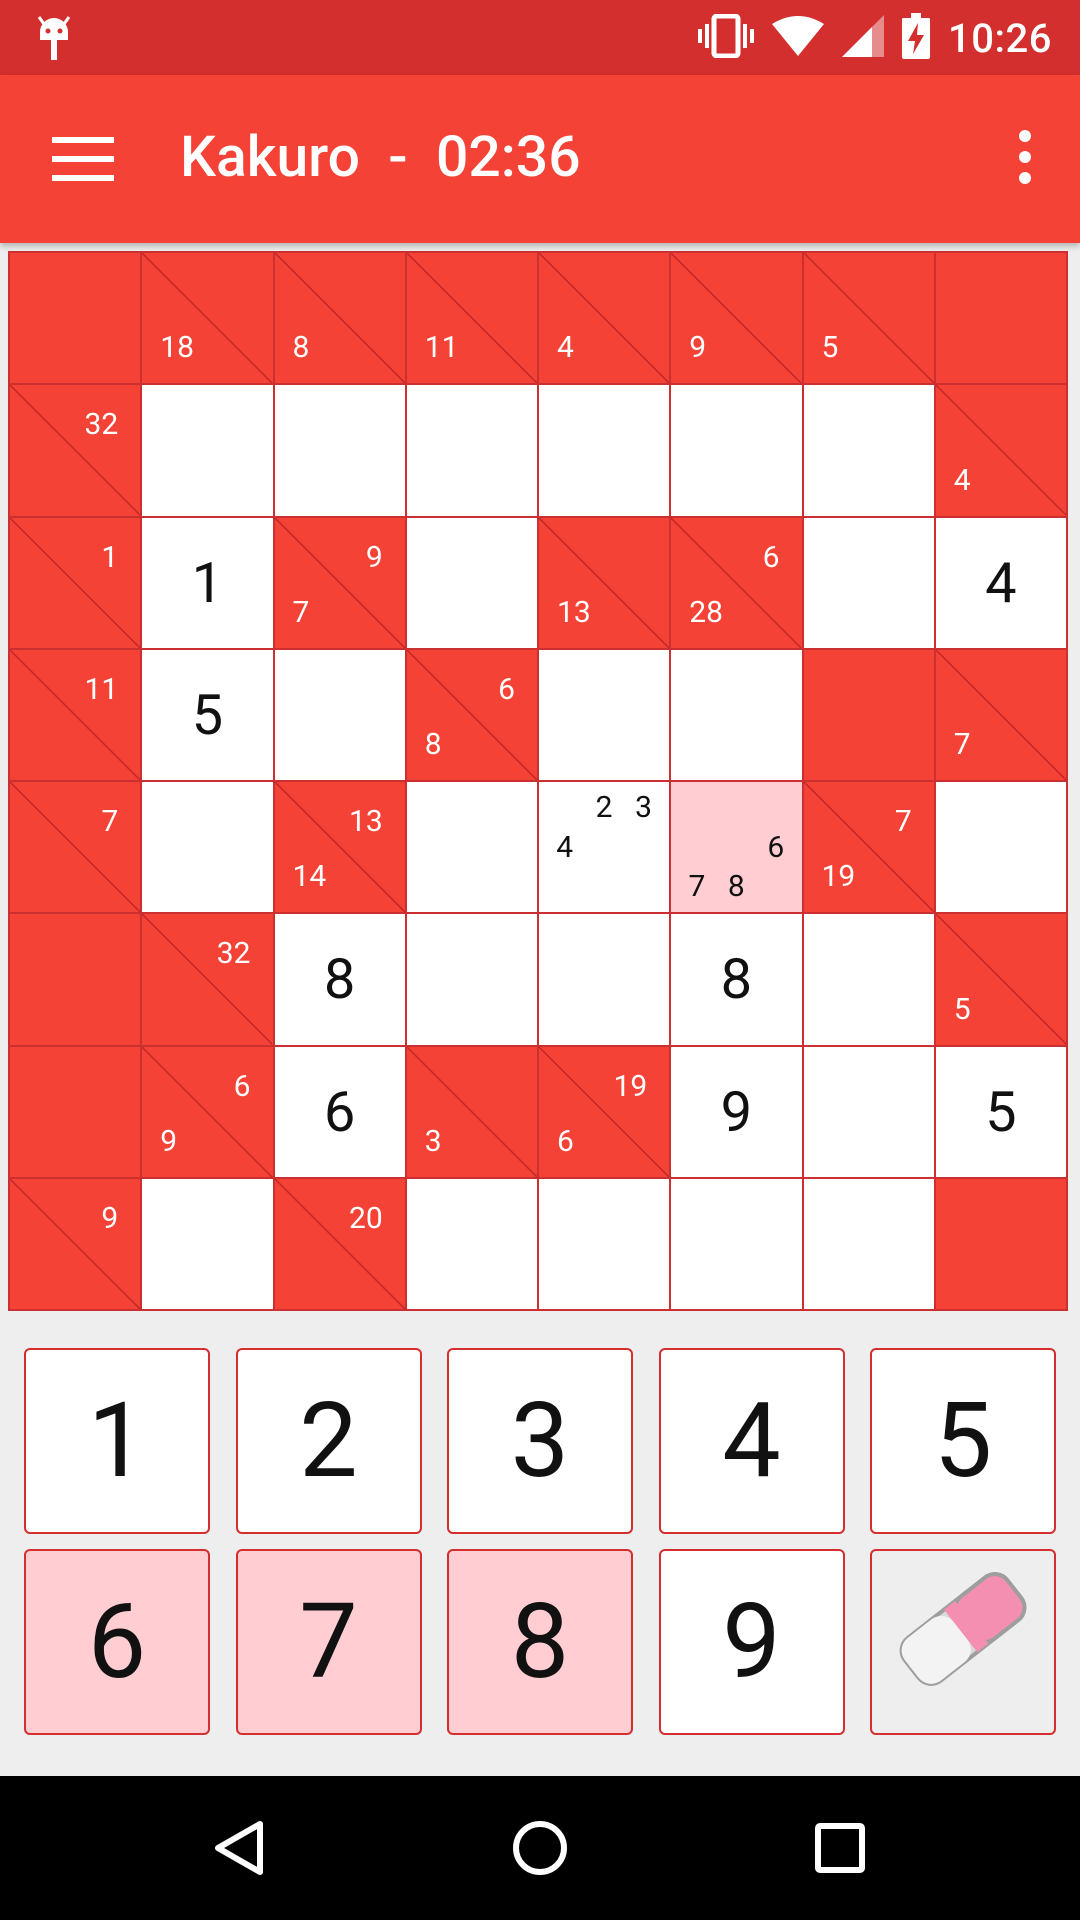 Image resolution: width=1080 pixels, height=1920 pixels. Describe the element at coordinates (776, 847) in the screenshot. I see `pencil-note: 6` at that location.